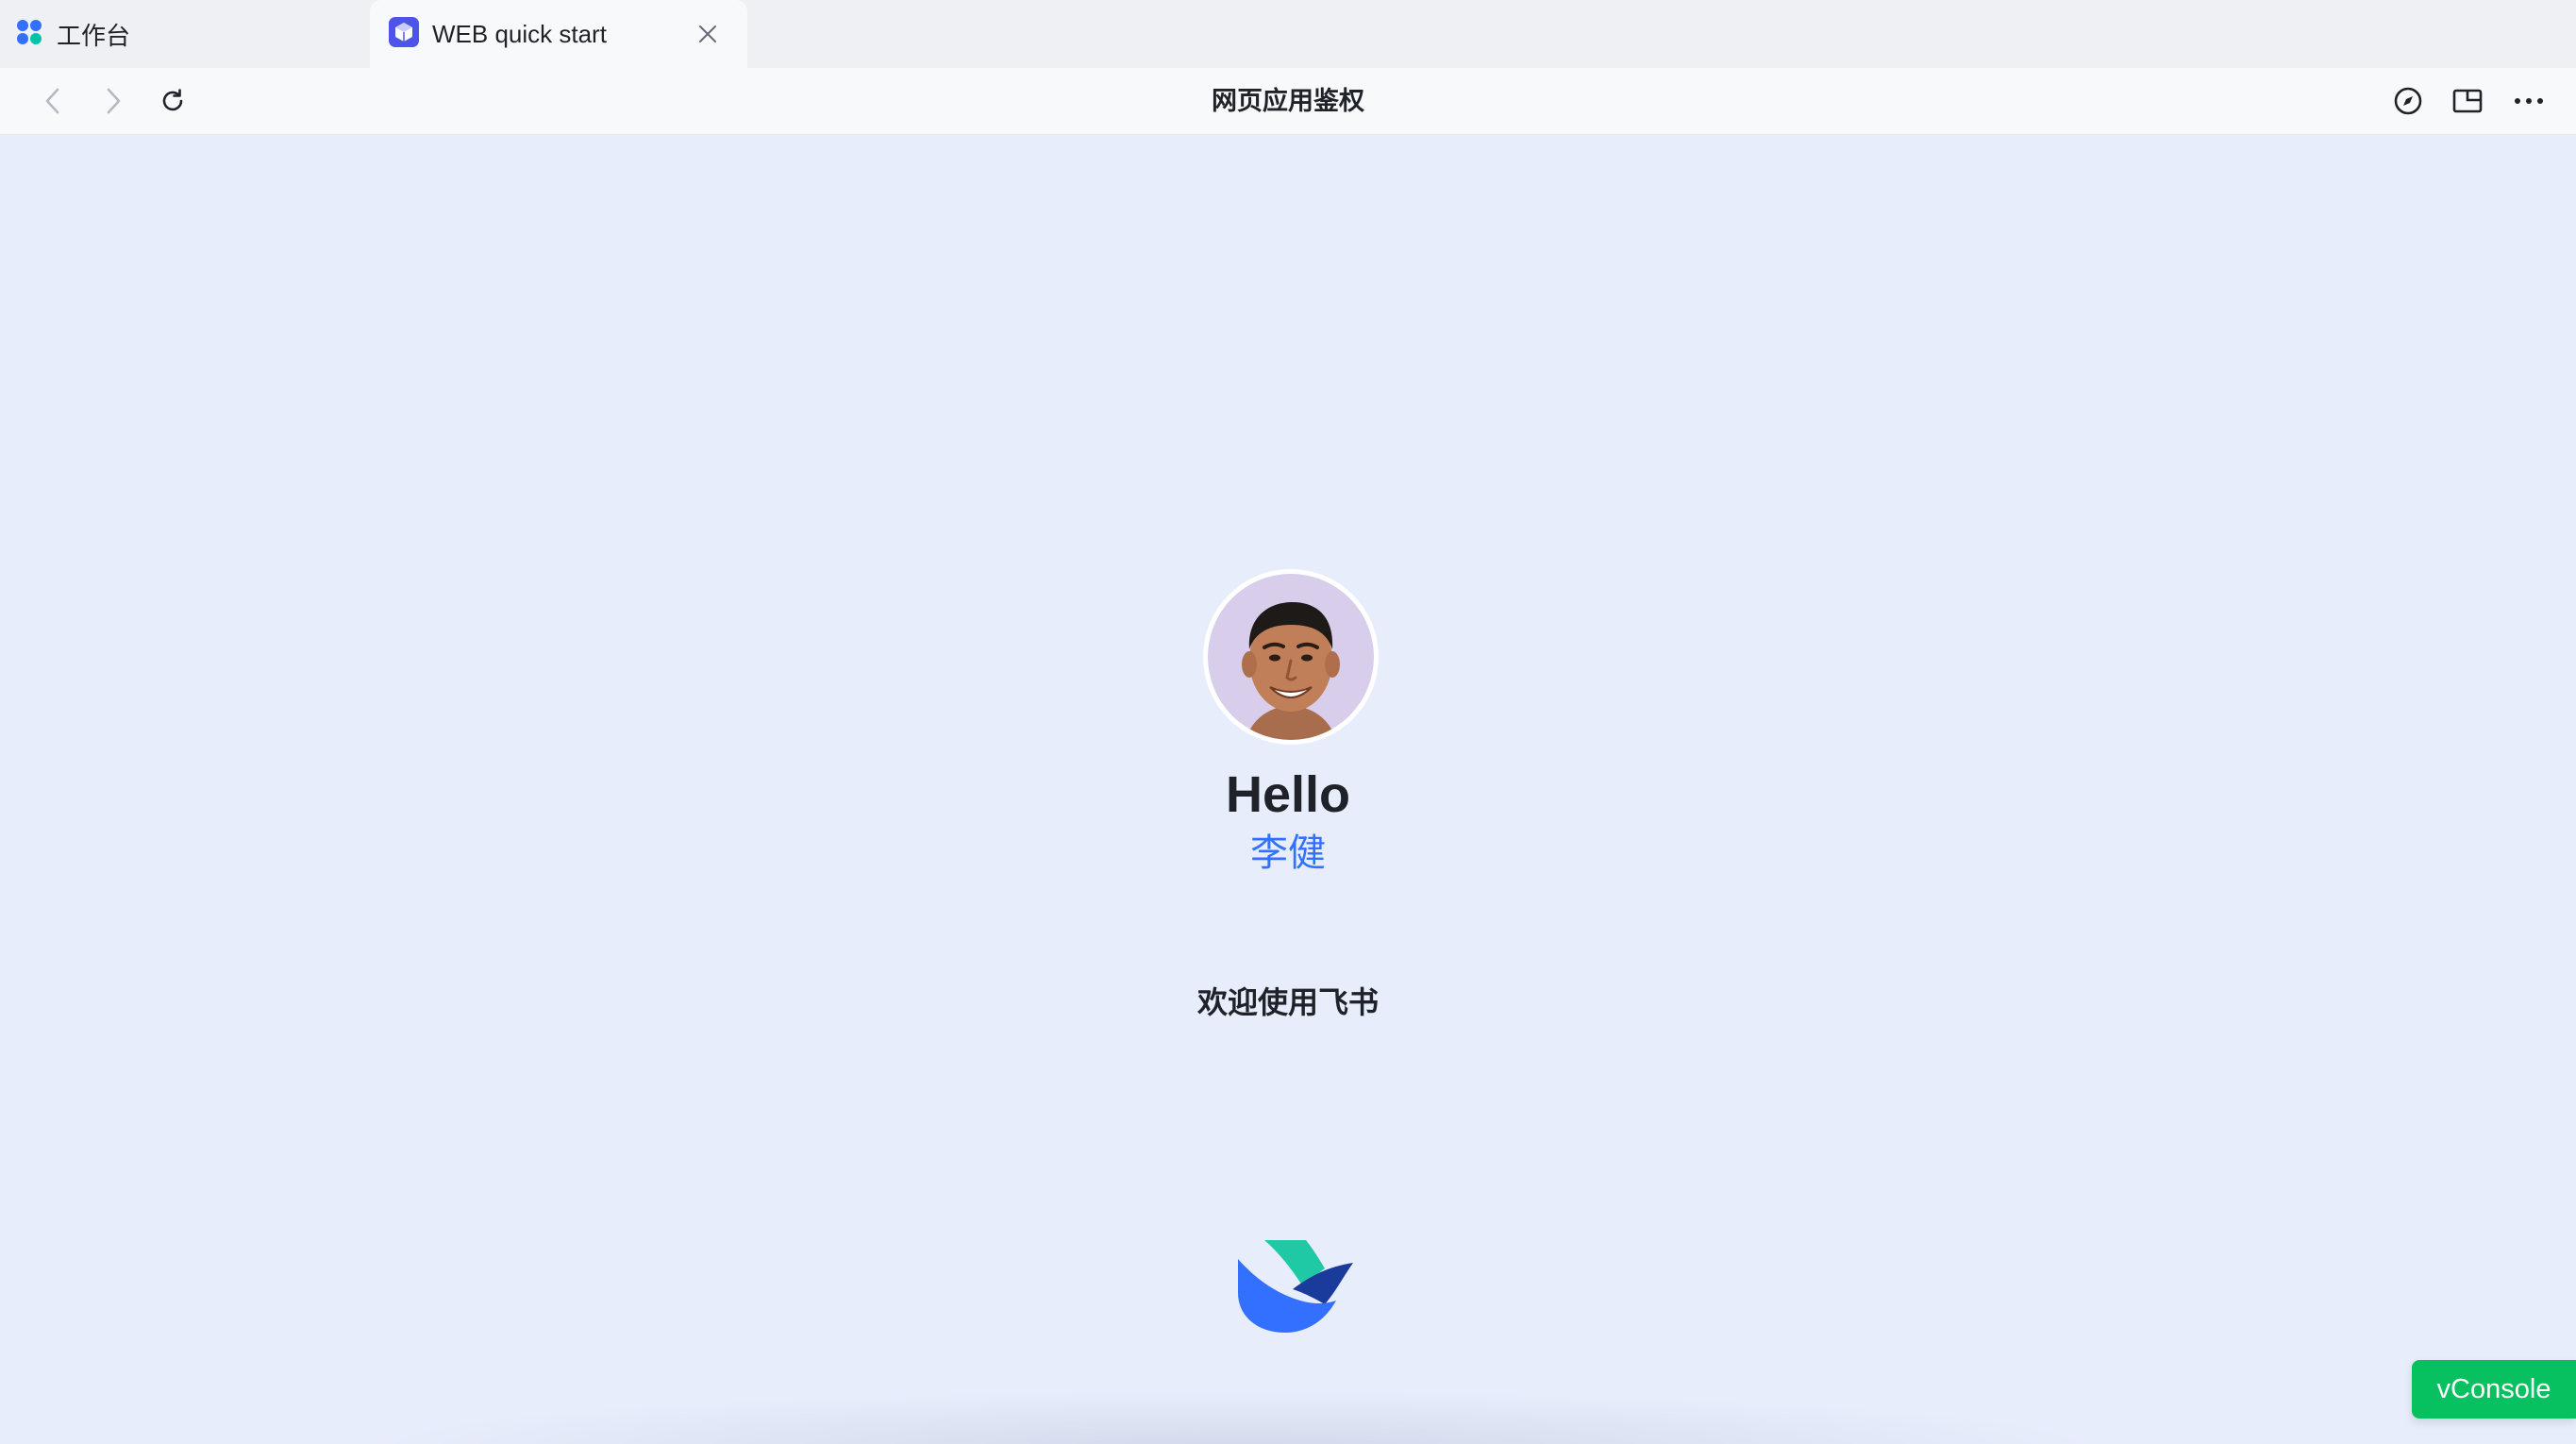 This screenshot has height=1444, width=2576. I want to click on vconsole-button: vConsole, so click(2494, 1389).